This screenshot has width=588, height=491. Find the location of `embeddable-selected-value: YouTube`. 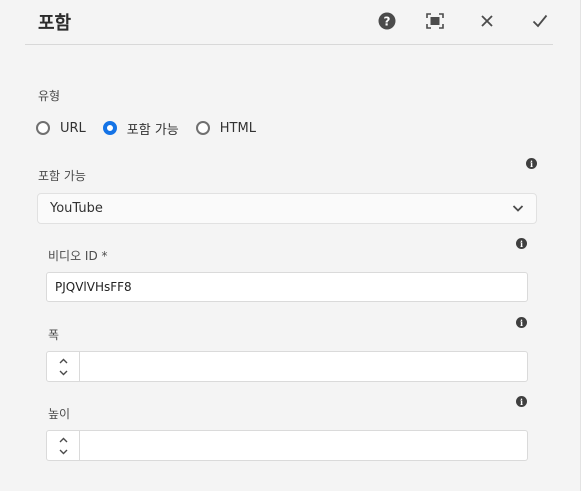

embeddable-selected-value: YouTube is located at coordinates (76, 208).